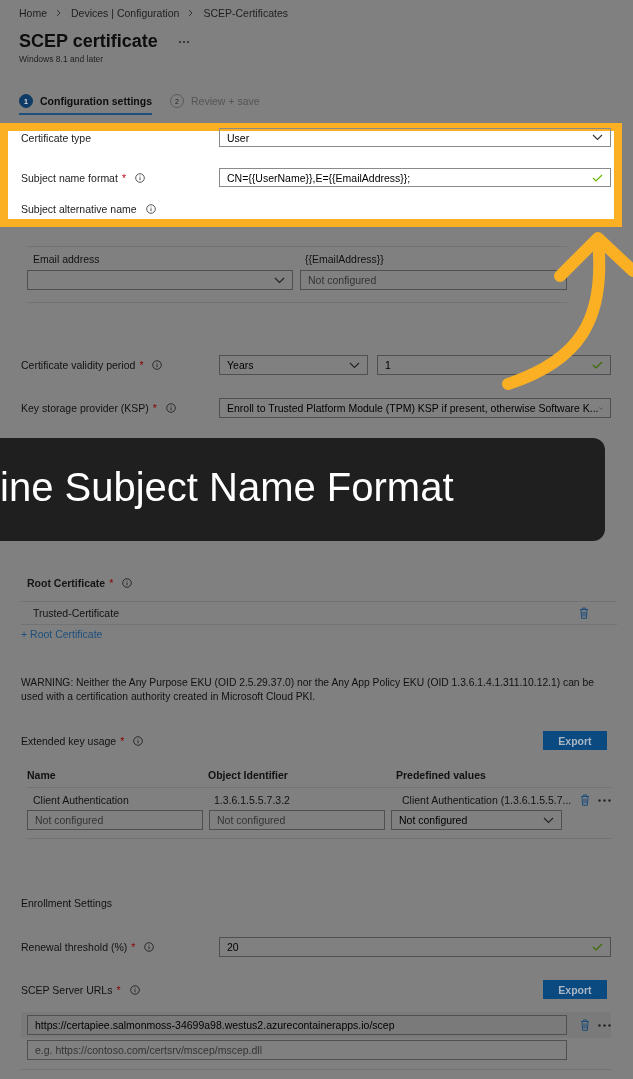 The width and height of the screenshot is (633, 1079). Describe the element at coordinates (79, 209) in the screenshot. I see `field-label: Subject alternative name` at that location.